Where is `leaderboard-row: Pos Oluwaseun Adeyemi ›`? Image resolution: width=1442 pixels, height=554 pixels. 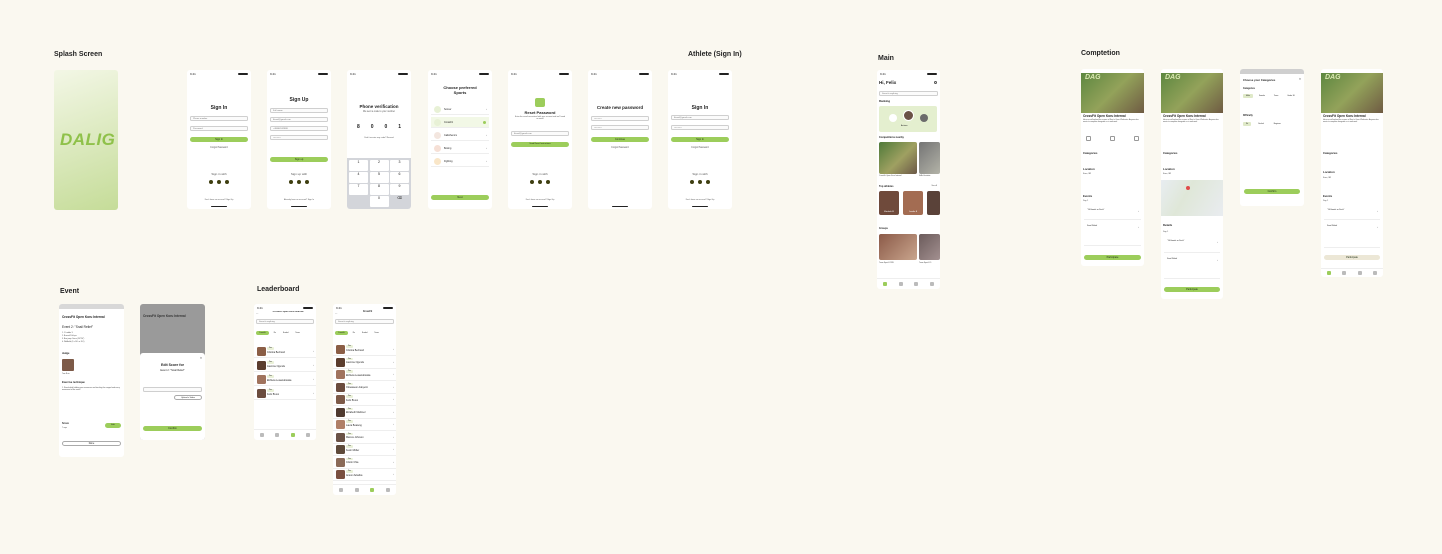 leaderboard-row: Pos Oluwaseun Adeyemi › is located at coordinates (364, 388).